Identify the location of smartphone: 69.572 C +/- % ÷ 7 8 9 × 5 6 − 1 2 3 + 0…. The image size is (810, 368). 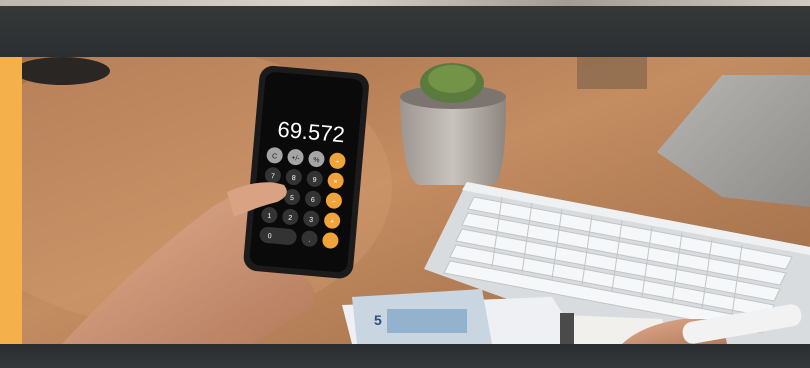
(306, 172).